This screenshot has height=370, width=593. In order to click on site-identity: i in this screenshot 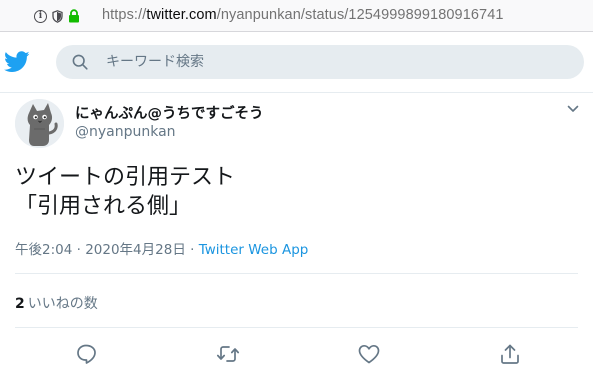, I will do `click(57, 16)`.